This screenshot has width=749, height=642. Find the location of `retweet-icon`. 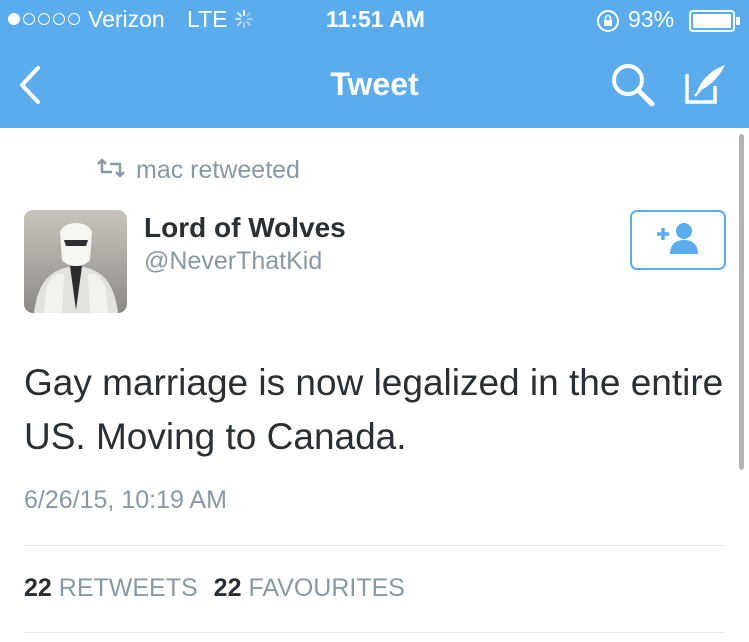

retweet-icon is located at coordinates (111, 170).